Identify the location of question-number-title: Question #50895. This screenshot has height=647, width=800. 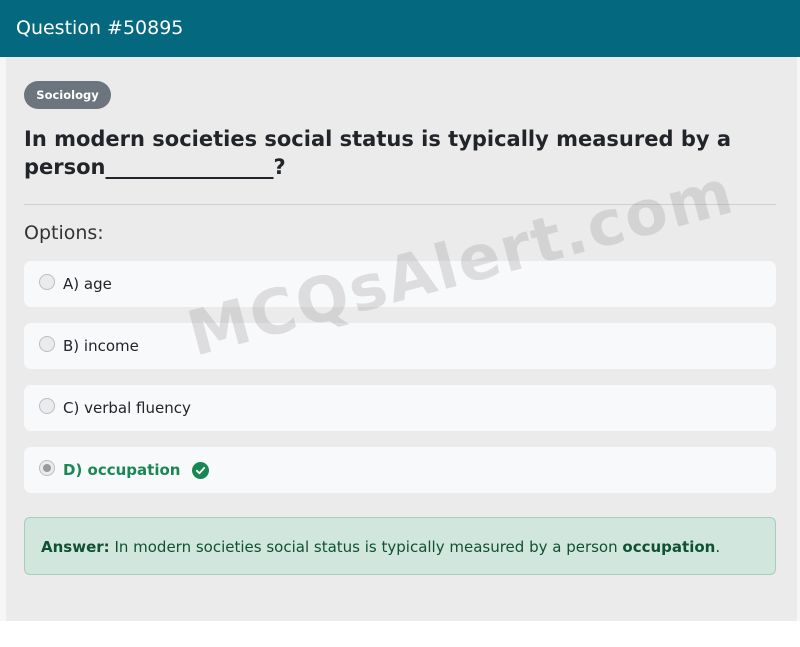
(100, 28).